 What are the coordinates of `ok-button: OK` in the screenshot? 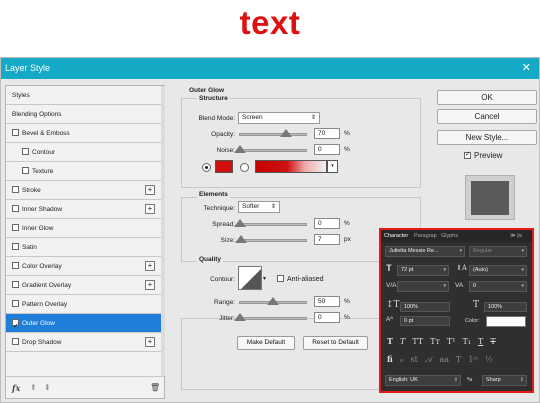 It's located at (487, 97).